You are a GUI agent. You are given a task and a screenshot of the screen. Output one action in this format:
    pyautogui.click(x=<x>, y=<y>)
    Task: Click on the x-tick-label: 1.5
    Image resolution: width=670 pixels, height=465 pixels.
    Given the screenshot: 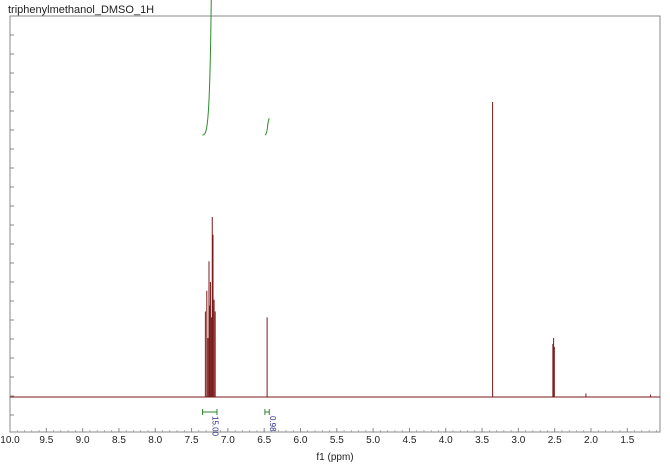 What is the action you would take?
    pyautogui.click(x=627, y=440)
    